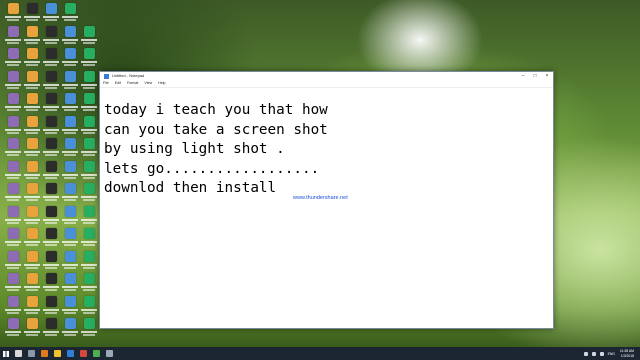 The image size is (640, 360). I want to click on task-view-icon, so click(31, 353).